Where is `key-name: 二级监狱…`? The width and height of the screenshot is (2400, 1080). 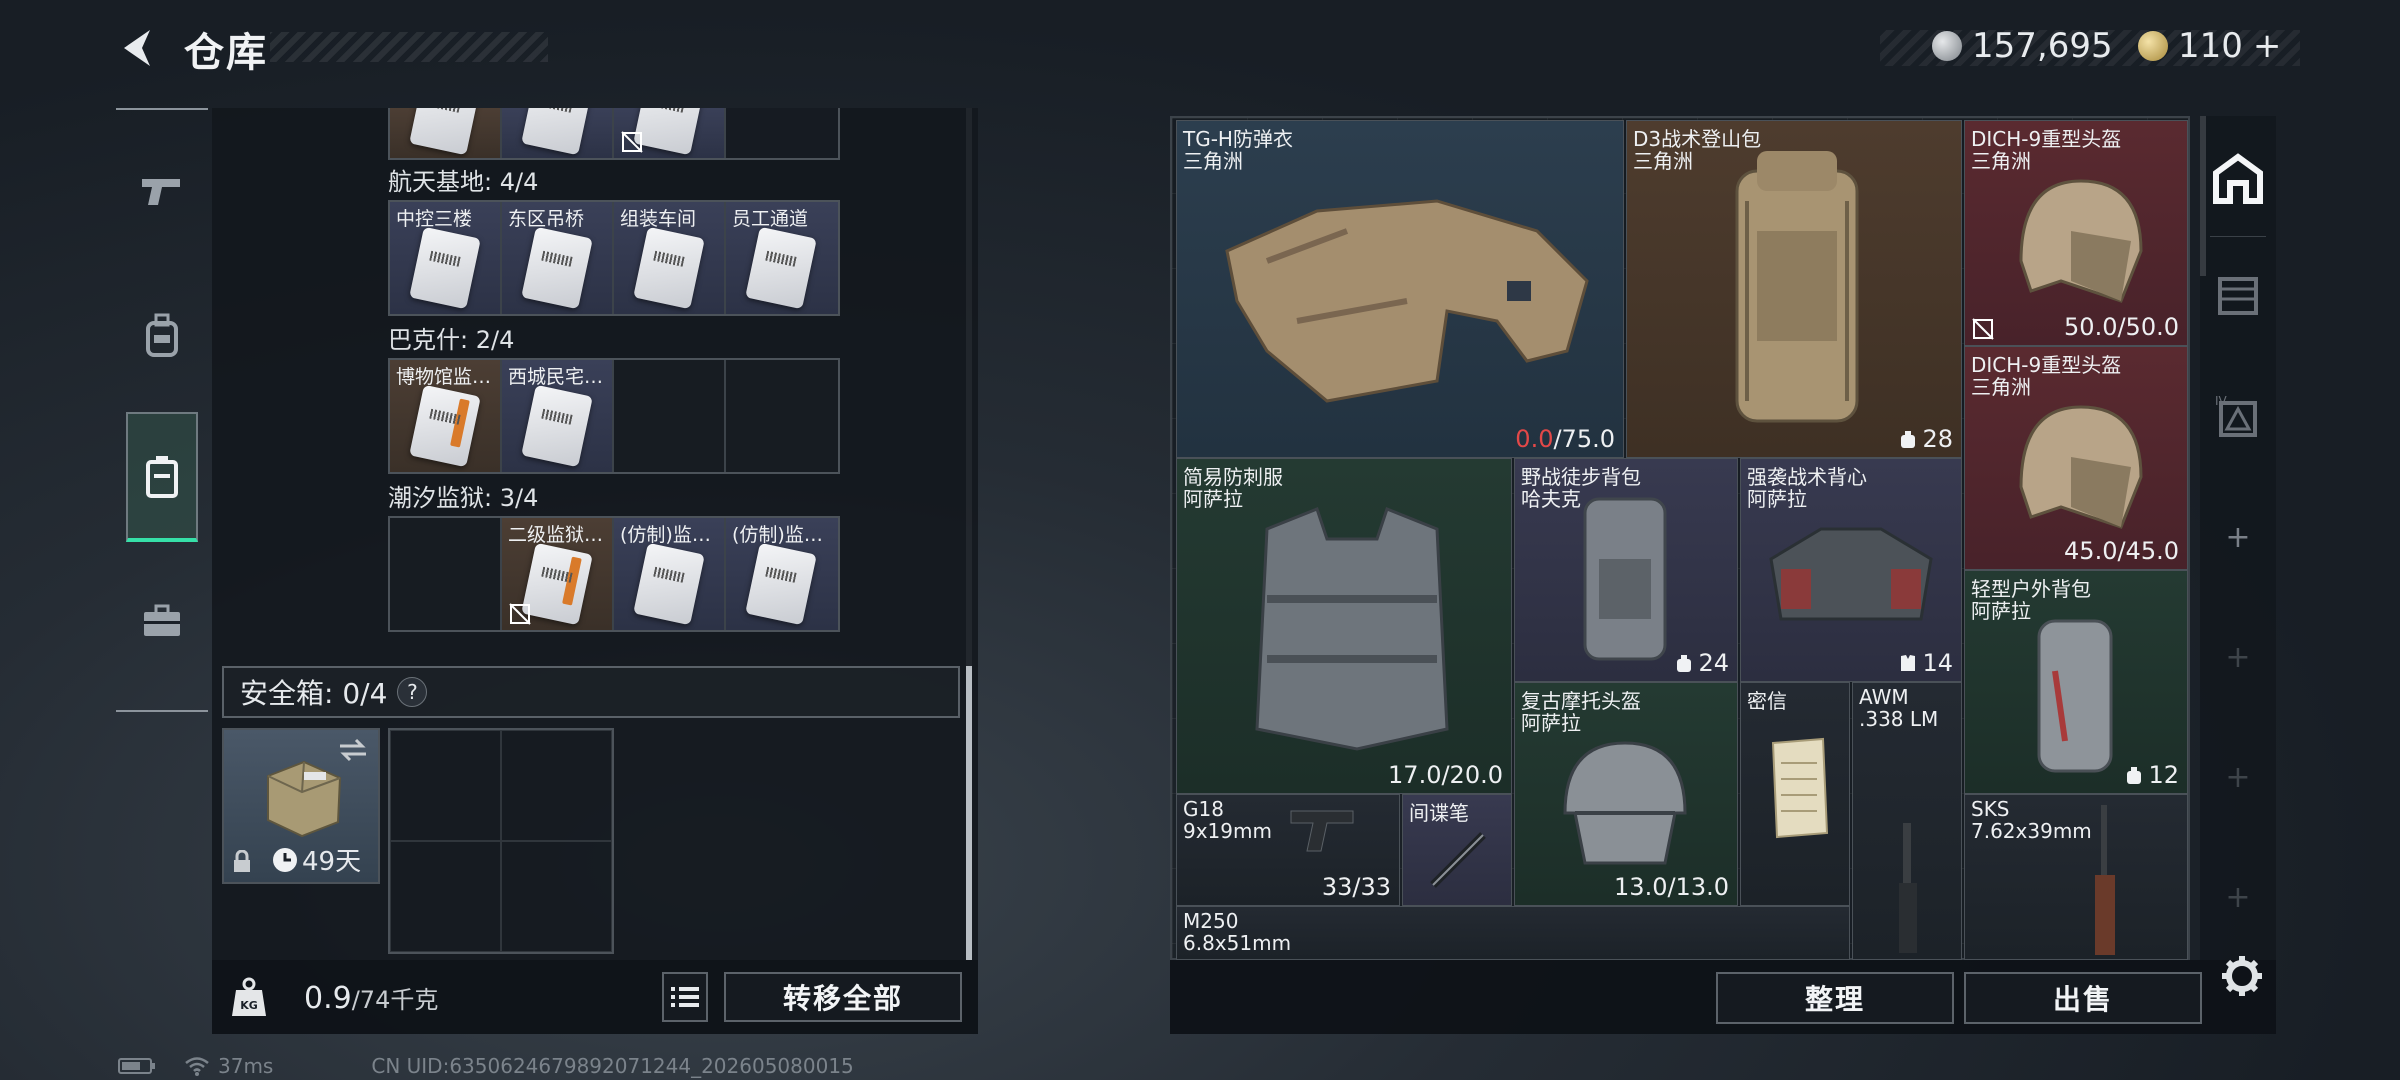
key-name: 二级监狱… is located at coordinates (556, 535).